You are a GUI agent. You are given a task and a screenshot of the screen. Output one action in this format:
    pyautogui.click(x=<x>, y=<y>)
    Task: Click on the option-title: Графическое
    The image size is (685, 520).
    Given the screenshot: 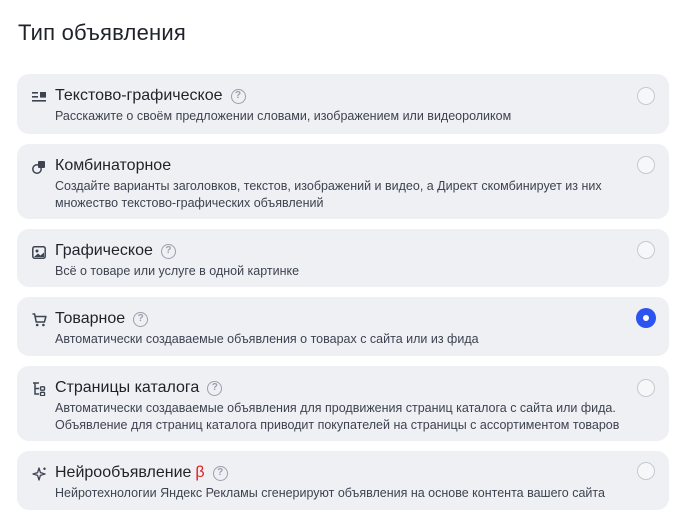 What is the action you would take?
    pyautogui.click(x=104, y=250)
    